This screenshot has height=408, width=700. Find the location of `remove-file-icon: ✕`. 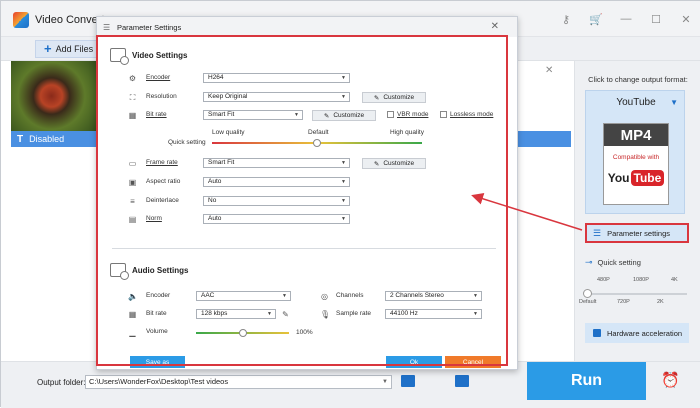

remove-file-icon: ✕ is located at coordinates (549, 70).